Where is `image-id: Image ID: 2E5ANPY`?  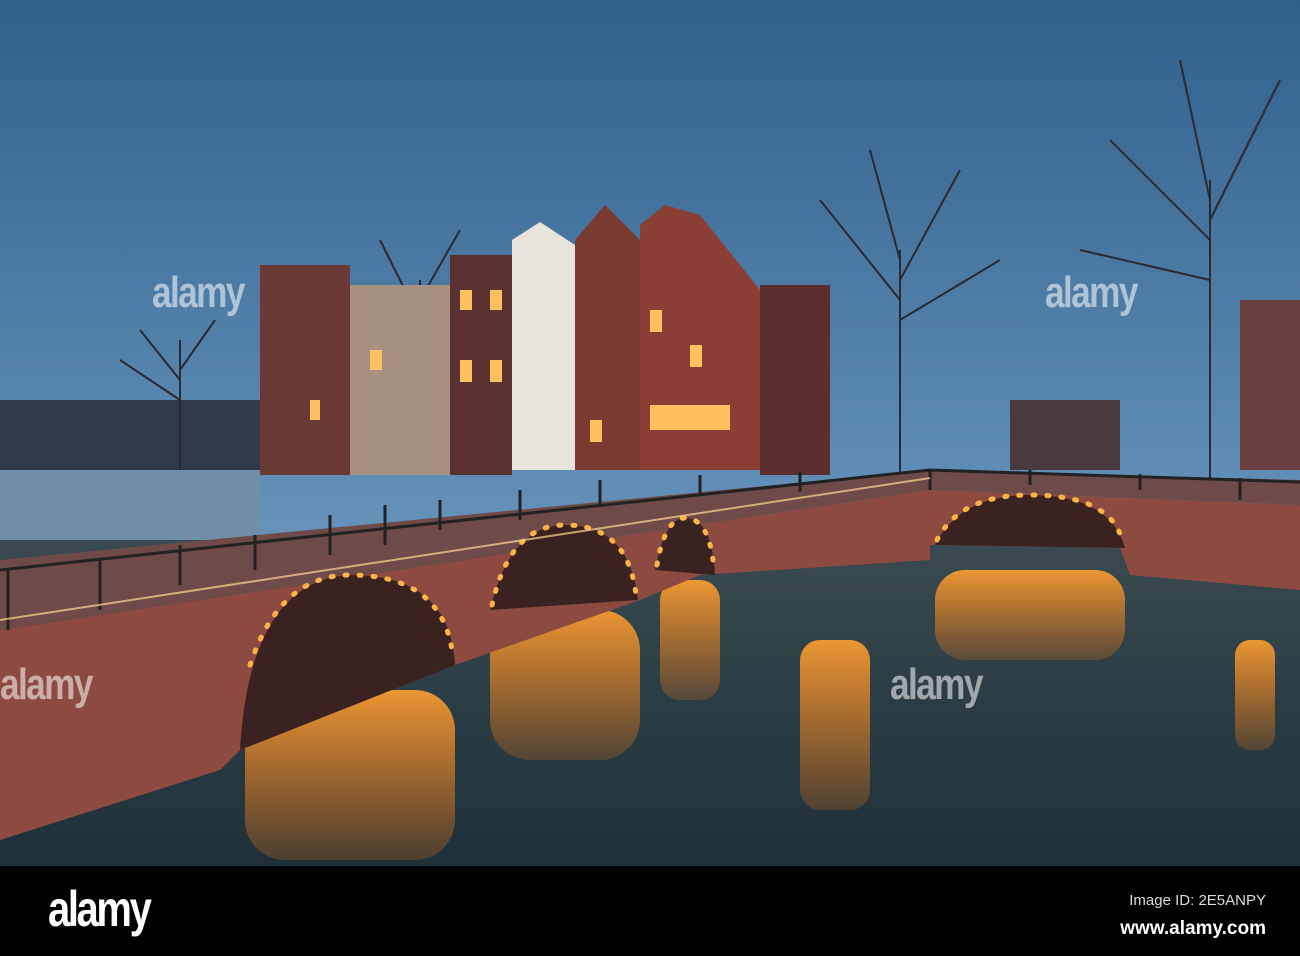 image-id: Image ID: 2E5ANPY is located at coordinates (1197, 900).